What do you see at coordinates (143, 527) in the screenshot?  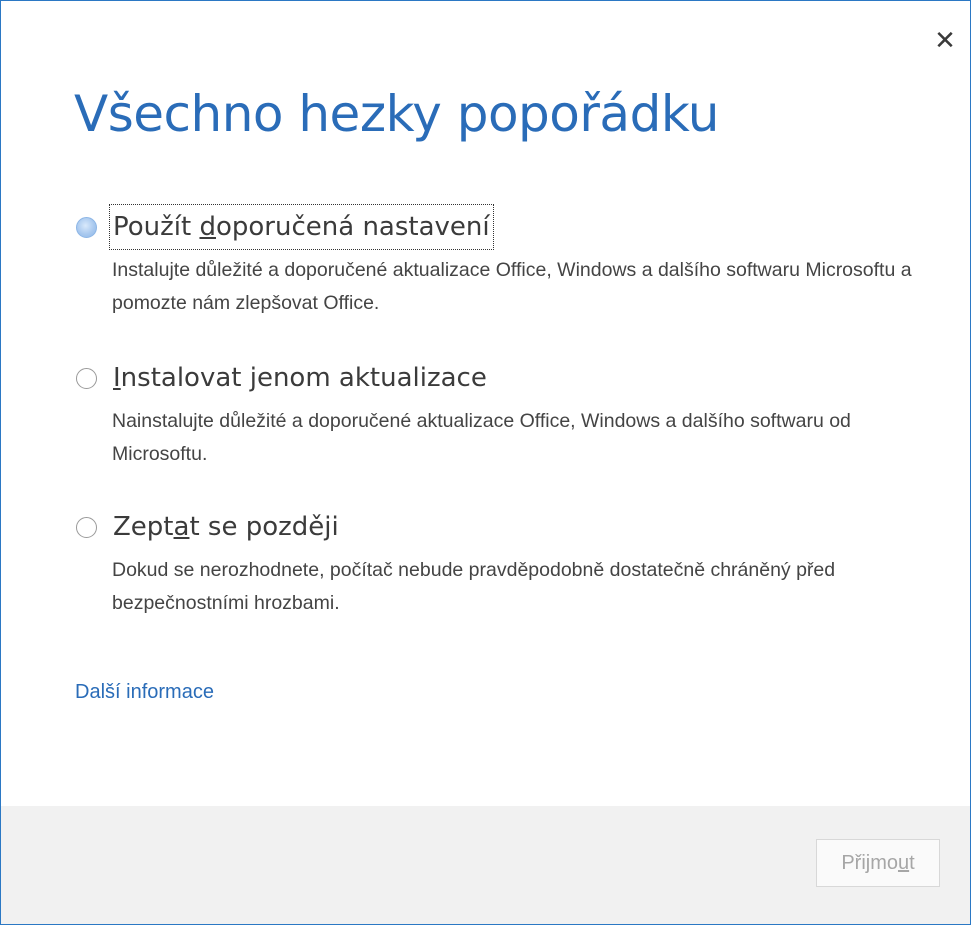 I see `label-part: Zept` at bounding box center [143, 527].